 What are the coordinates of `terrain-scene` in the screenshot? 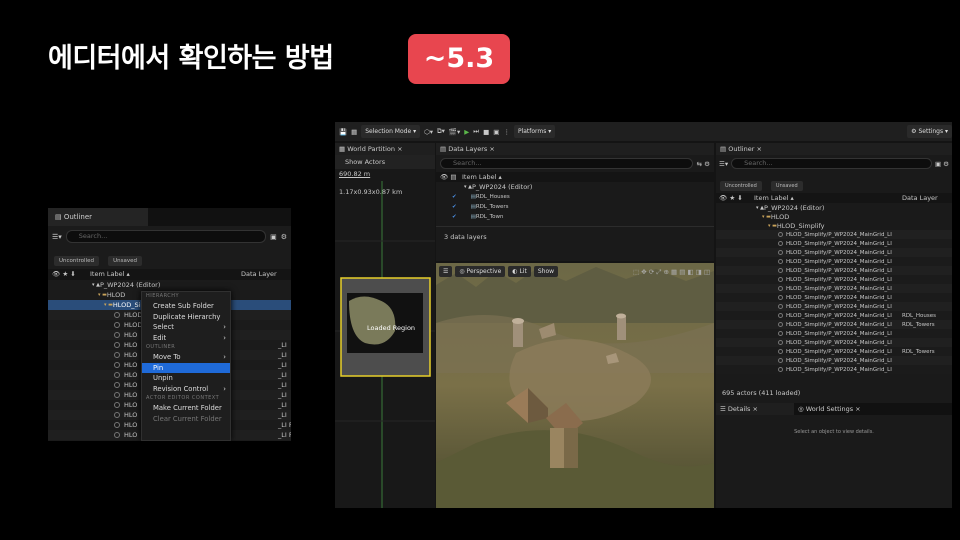 It's located at (575, 385).